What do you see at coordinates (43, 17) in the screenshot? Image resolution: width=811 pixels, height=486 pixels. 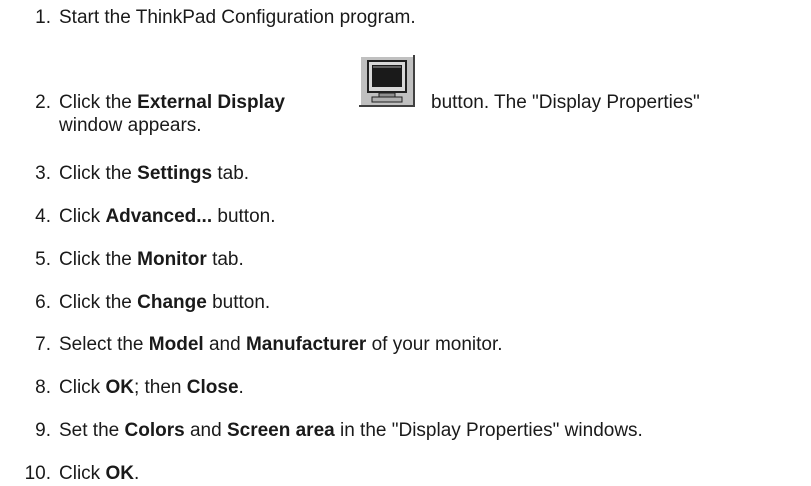 I see `step-number: 1.` at bounding box center [43, 17].